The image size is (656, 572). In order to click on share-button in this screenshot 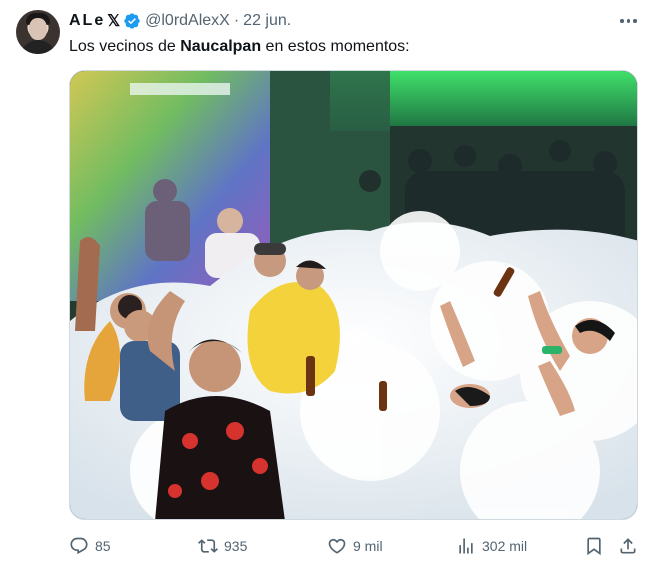, I will do `click(628, 546)`.